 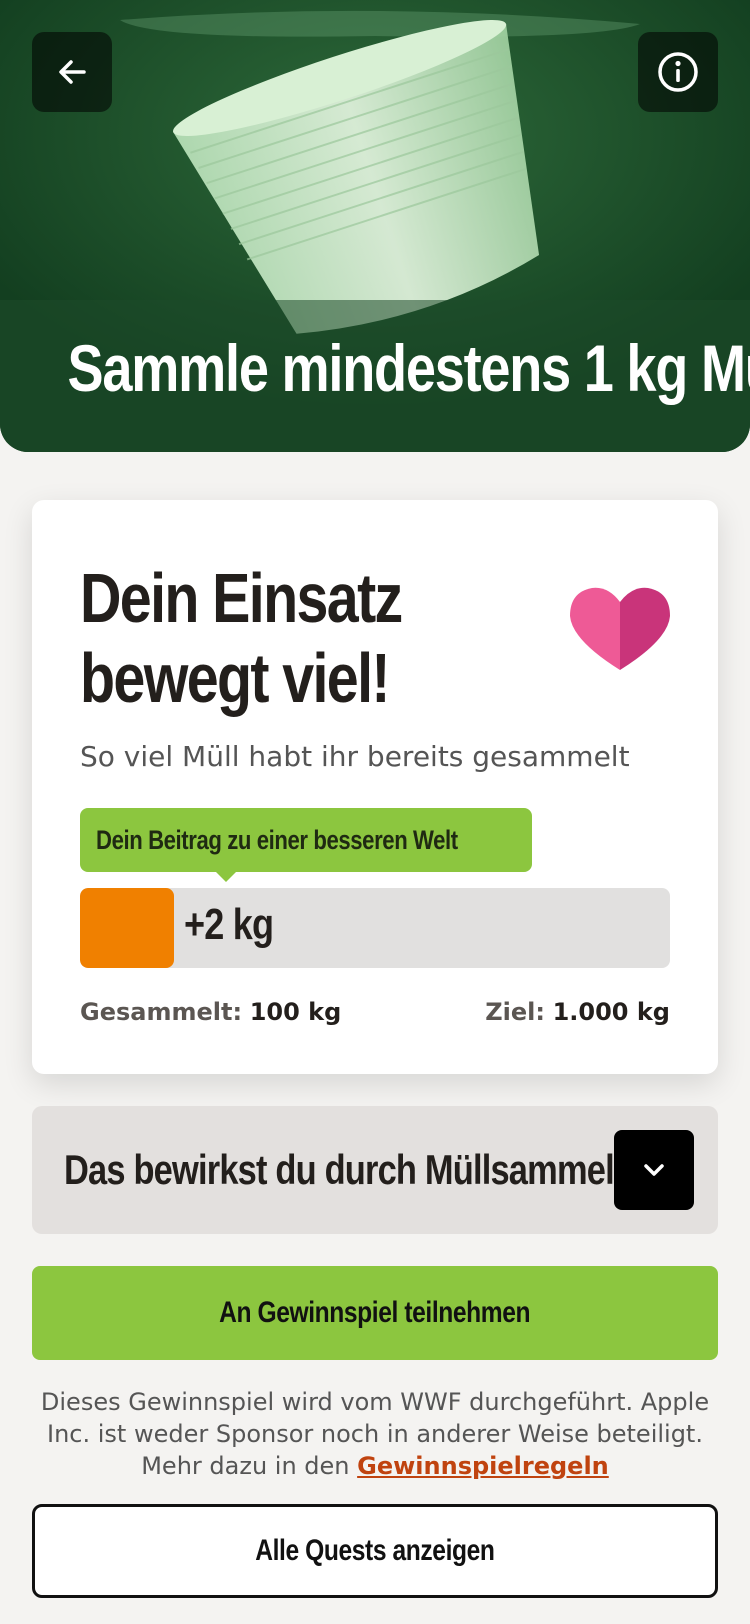 What do you see at coordinates (408, 368) in the screenshot?
I see `page-title: Sammle mindestens 1 kg Müll` at bounding box center [408, 368].